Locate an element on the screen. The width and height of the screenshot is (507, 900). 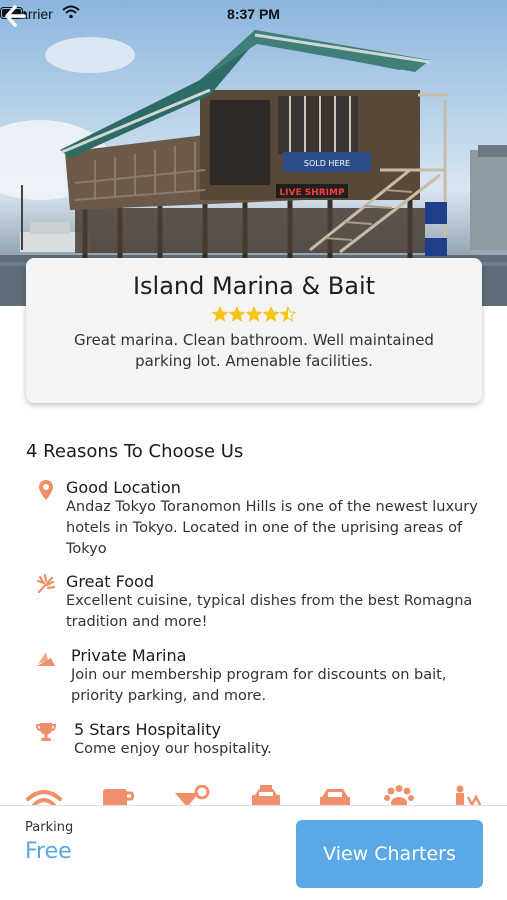
reason-title: Good Location is located at coordinates (123, 487).